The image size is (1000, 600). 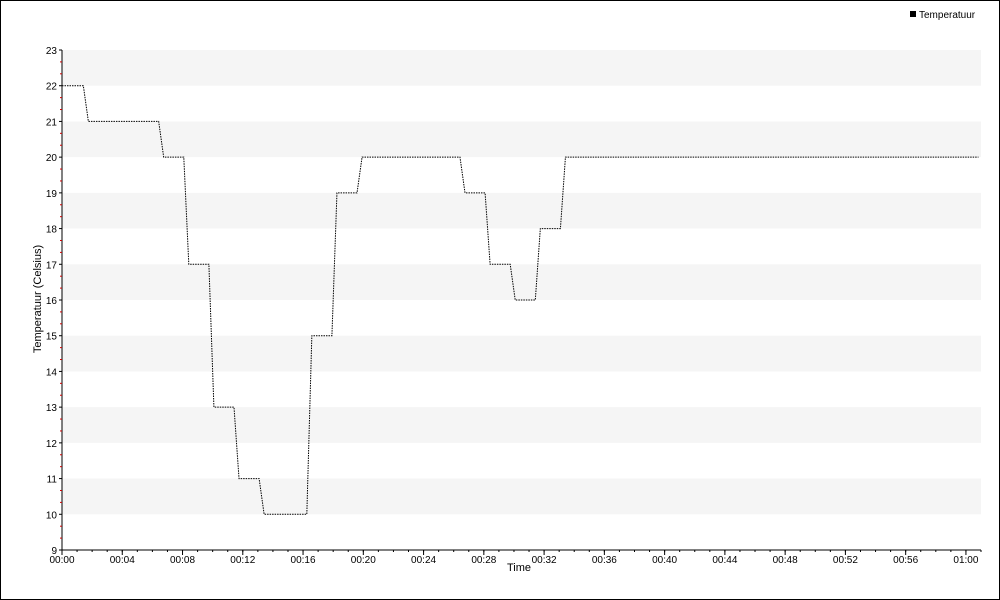 I want to click on x-tick-label: 00:24, so click(x=423, y=560).